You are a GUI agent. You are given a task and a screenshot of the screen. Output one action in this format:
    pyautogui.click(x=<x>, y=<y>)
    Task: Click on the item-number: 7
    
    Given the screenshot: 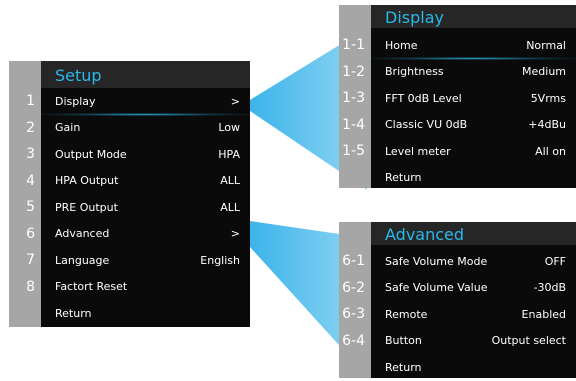 What is the action you would take?
    pyautogui.click(x=30, y=260)
    